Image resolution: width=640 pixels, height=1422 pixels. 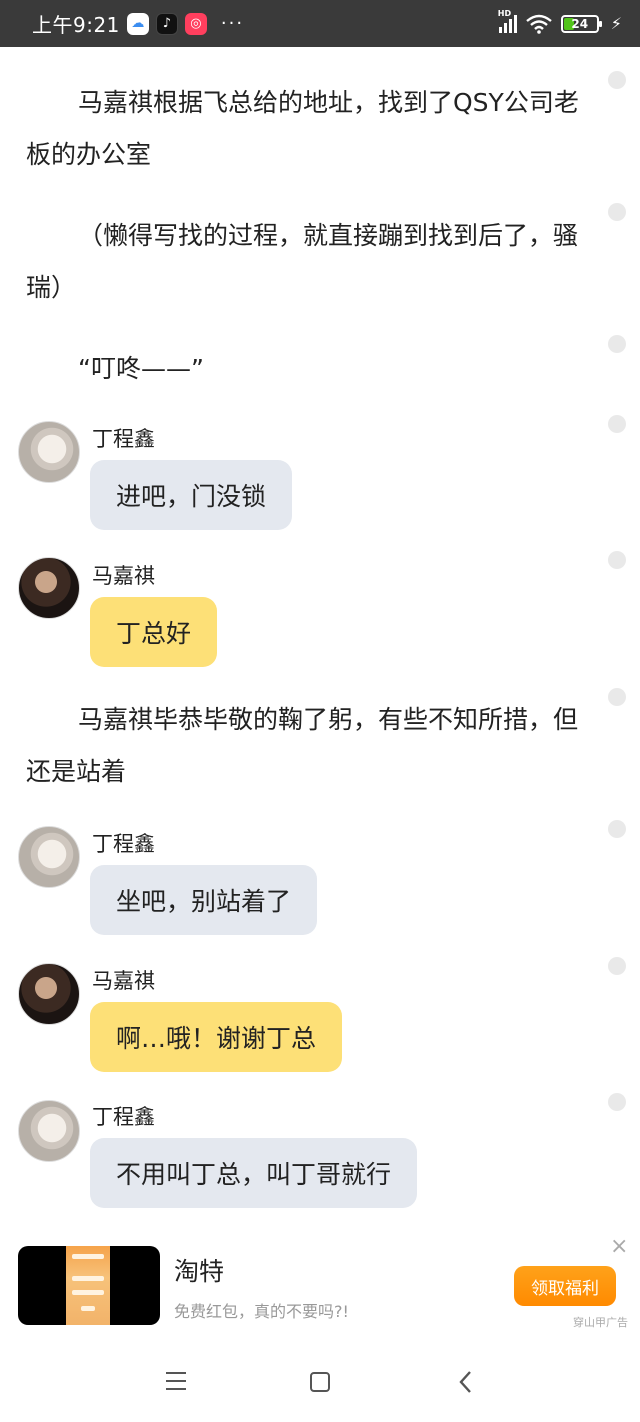 I want to click on navigation-bar, so click(x=320, y=1386).